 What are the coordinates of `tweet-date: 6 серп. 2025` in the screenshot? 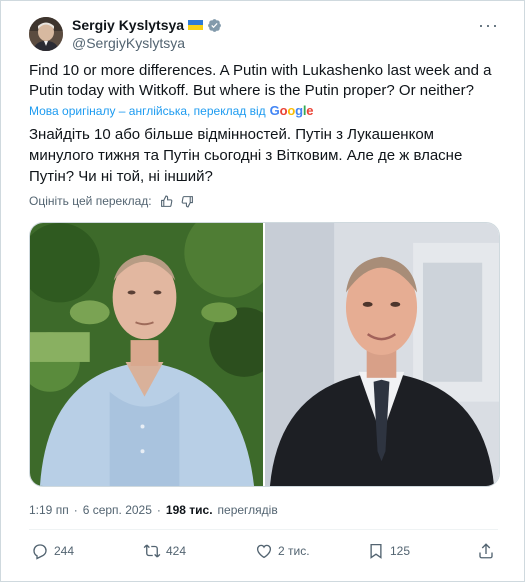 It's located at (117, 510).